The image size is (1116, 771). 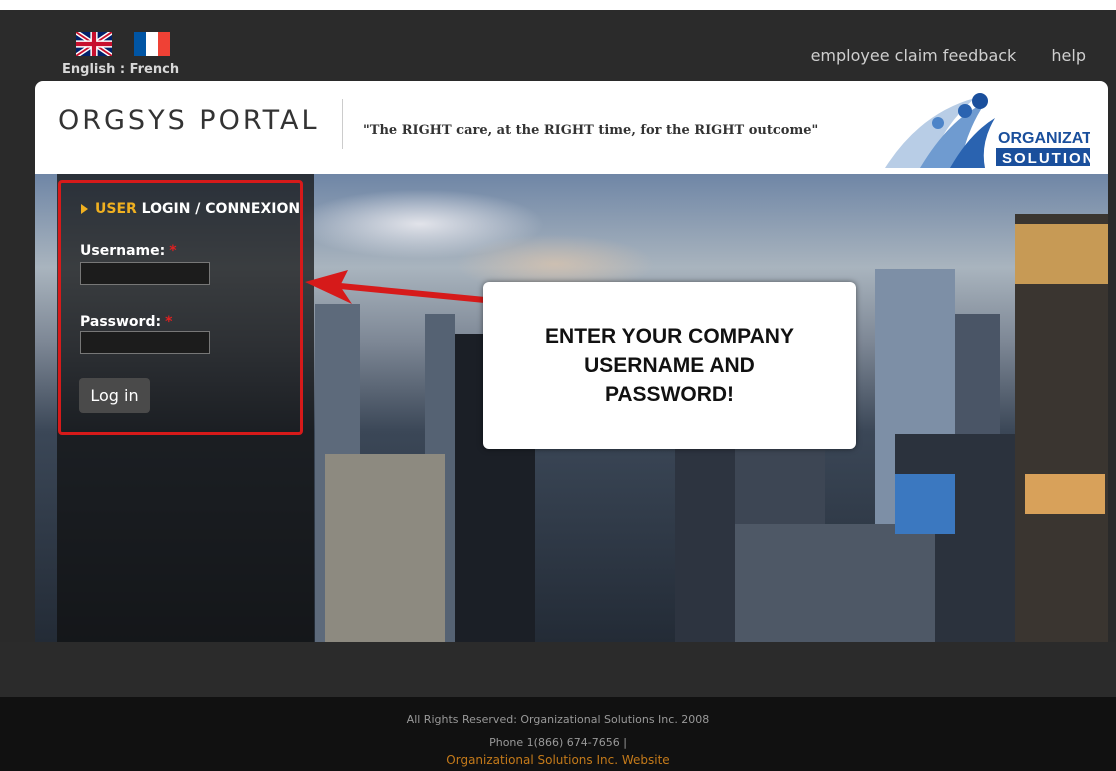 I want to click on password-label: Password: *, so click(x=126, y=322).